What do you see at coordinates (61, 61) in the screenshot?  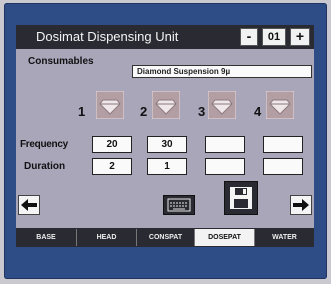 I see `consumables-label: Consumables` at bounding box center [61, 61].